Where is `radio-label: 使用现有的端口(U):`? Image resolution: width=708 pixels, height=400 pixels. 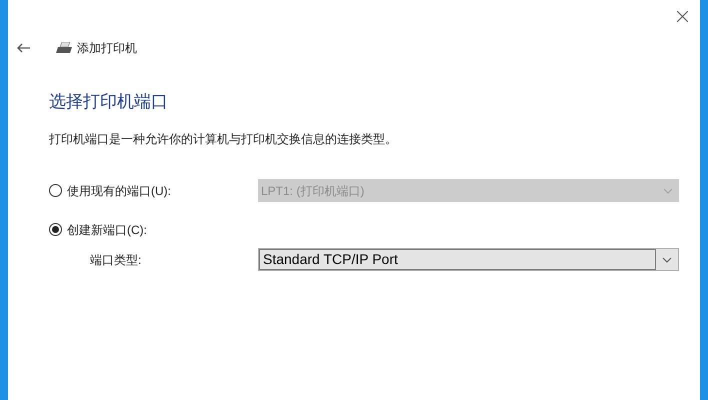
radio-label: 使用现有的端口(U): is located at coordinates (119, 191).